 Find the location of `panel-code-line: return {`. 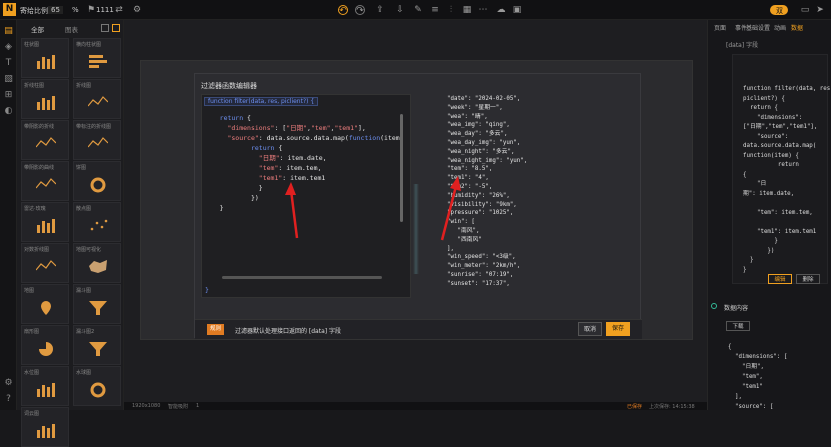

panel-code-line: return { is located at coordinates (760, 108).